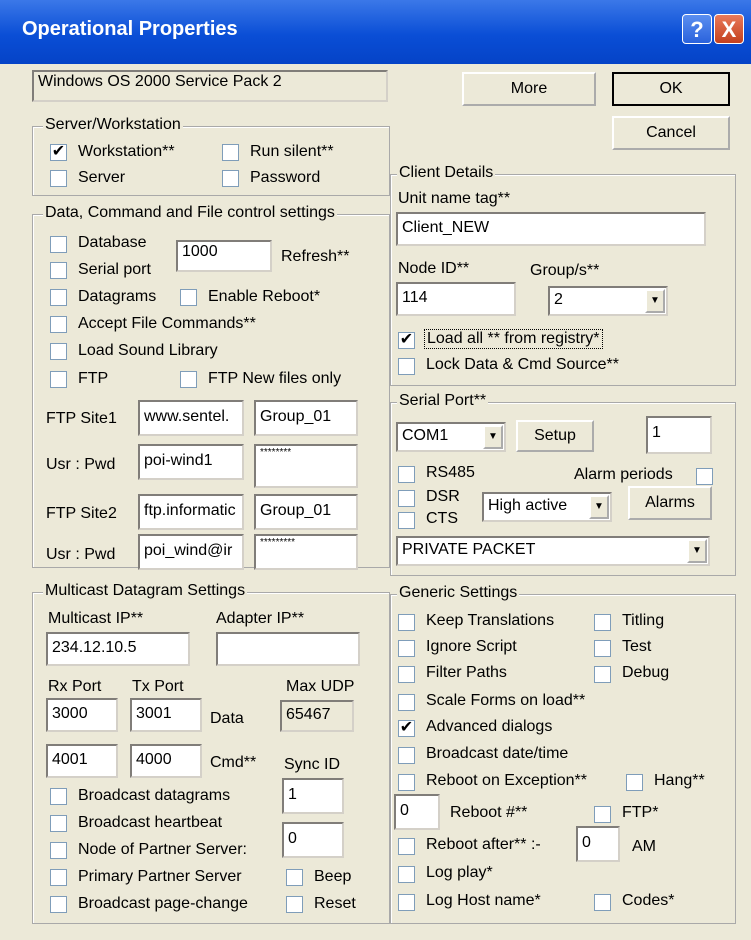 This screenshot has width=751, height=940. What do you see at coordinates (58, 904) in the screenshot?
I see `broadcast-page-checkbox` at bounding box center [58, 904].